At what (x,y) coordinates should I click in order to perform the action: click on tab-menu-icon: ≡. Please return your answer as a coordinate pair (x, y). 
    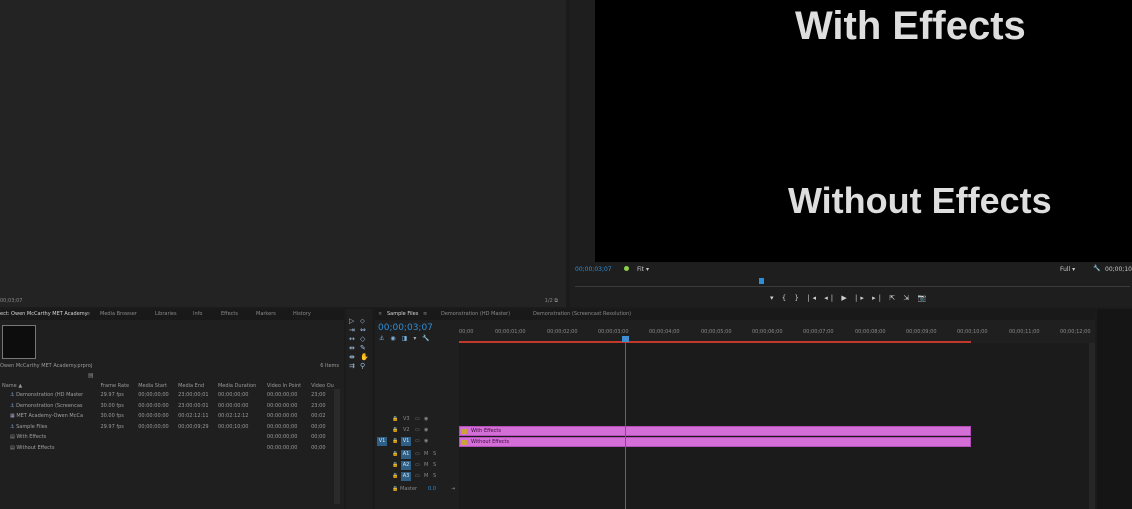
    Looking at the image, I should click on (425, 314).